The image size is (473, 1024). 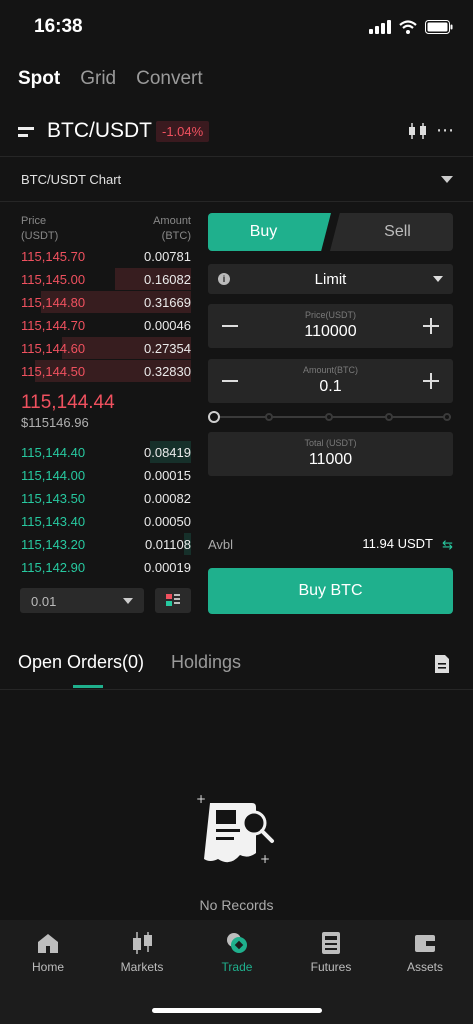 What do you see at coordinates (48, 943) in the screenshot?
I see `home-icon` at bounding box center [48, 943].